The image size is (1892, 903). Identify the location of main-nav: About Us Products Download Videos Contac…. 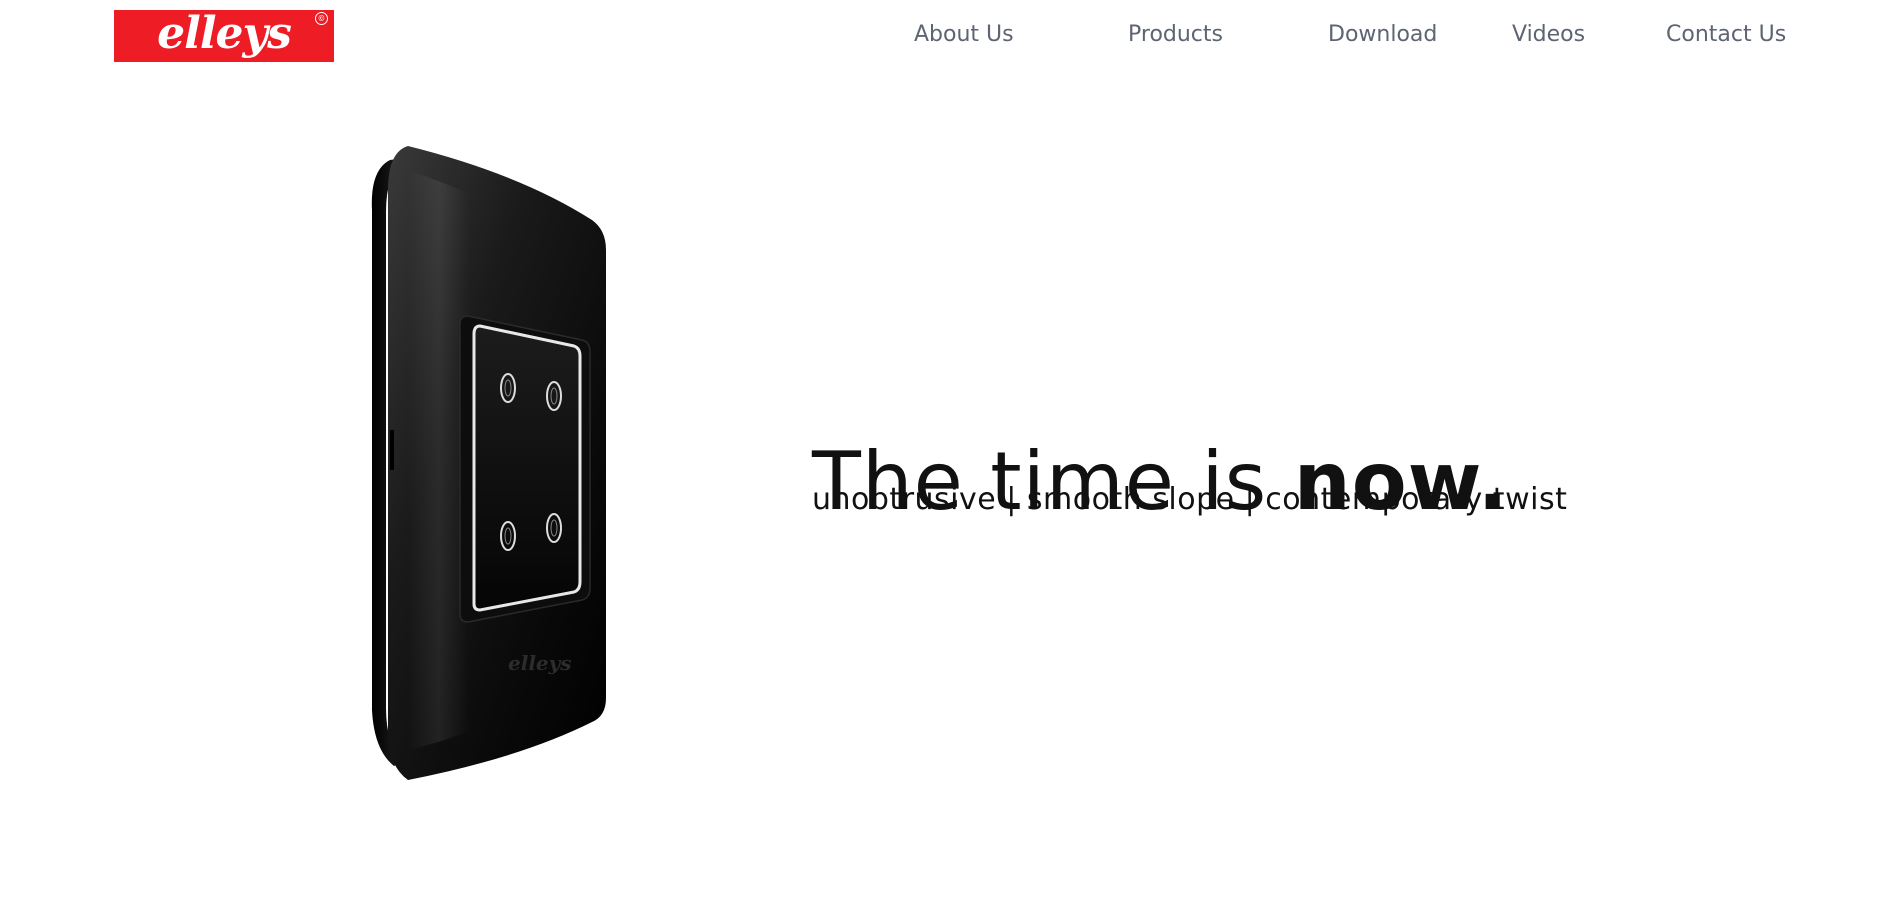
(946, 37).